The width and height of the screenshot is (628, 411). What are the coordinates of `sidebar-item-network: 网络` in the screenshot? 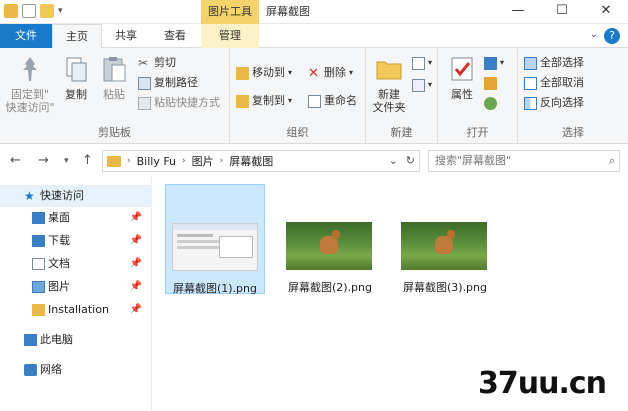 It's located at (76, 370).